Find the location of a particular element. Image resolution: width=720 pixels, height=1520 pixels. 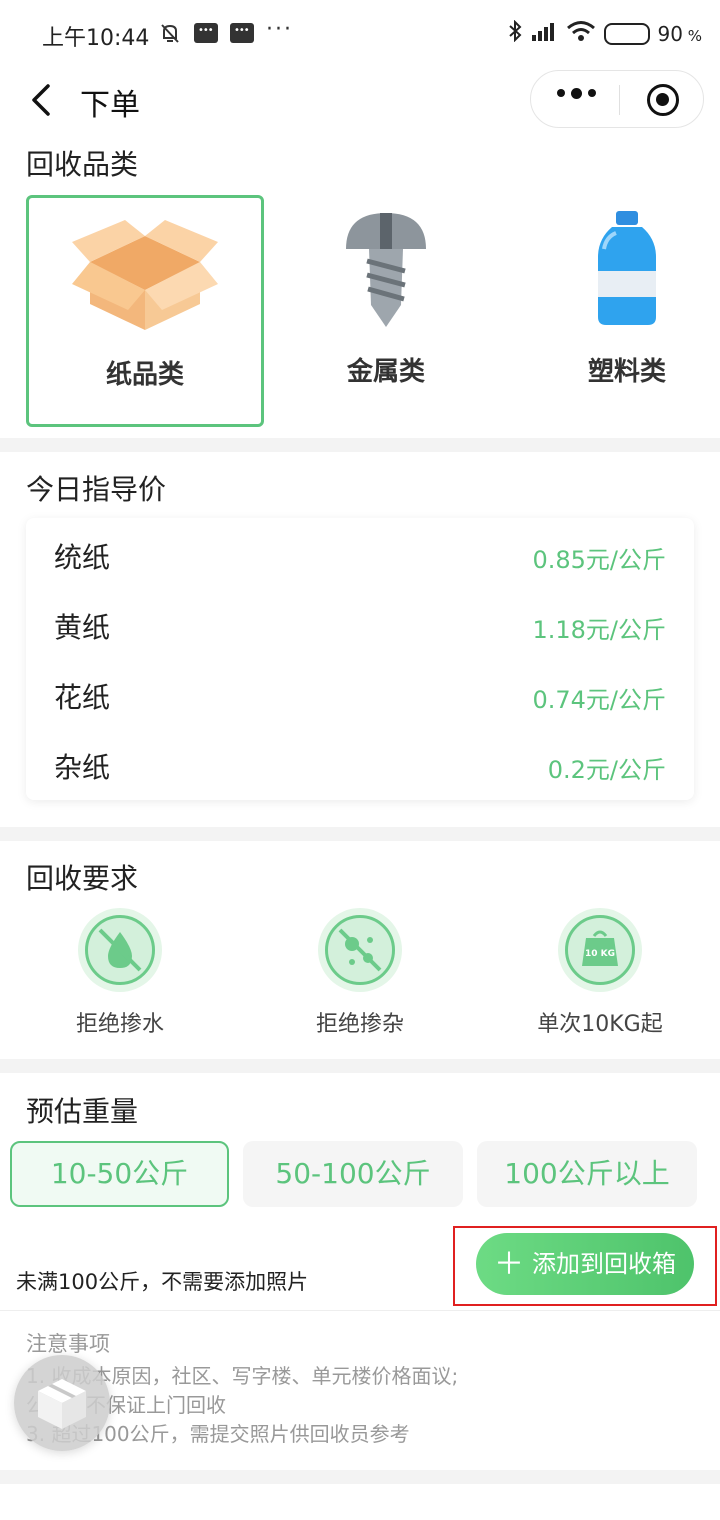

cardboard-box-icon is located at coordinates (145, 275).